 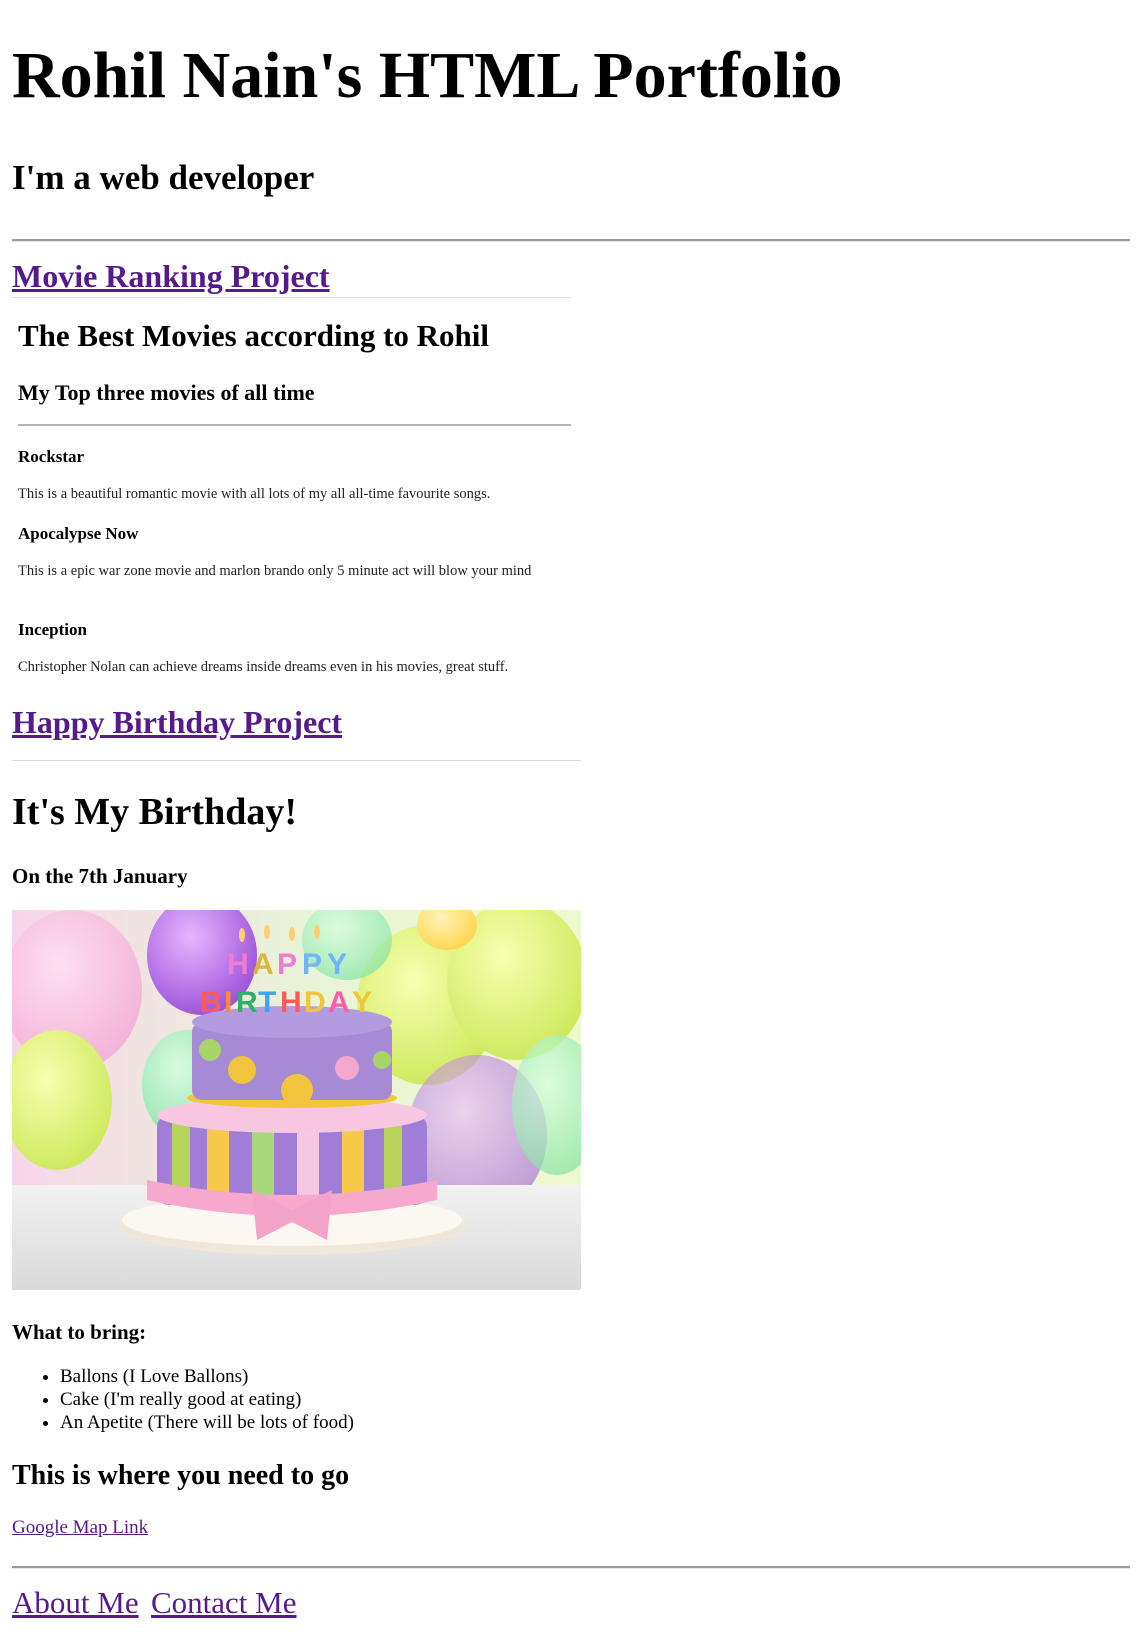 What do you see at coordinates (79, 1332) in the screenshot?
I see `what-to-bring-heading: What to bring:` at bounding box center [79, 1332].